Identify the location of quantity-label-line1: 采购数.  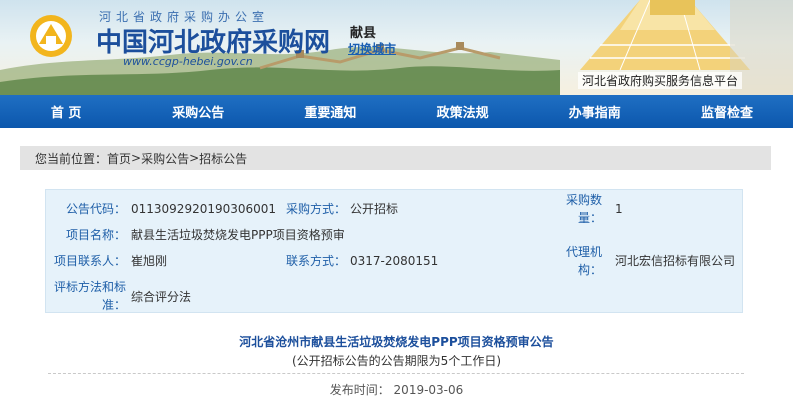
(583, 200).